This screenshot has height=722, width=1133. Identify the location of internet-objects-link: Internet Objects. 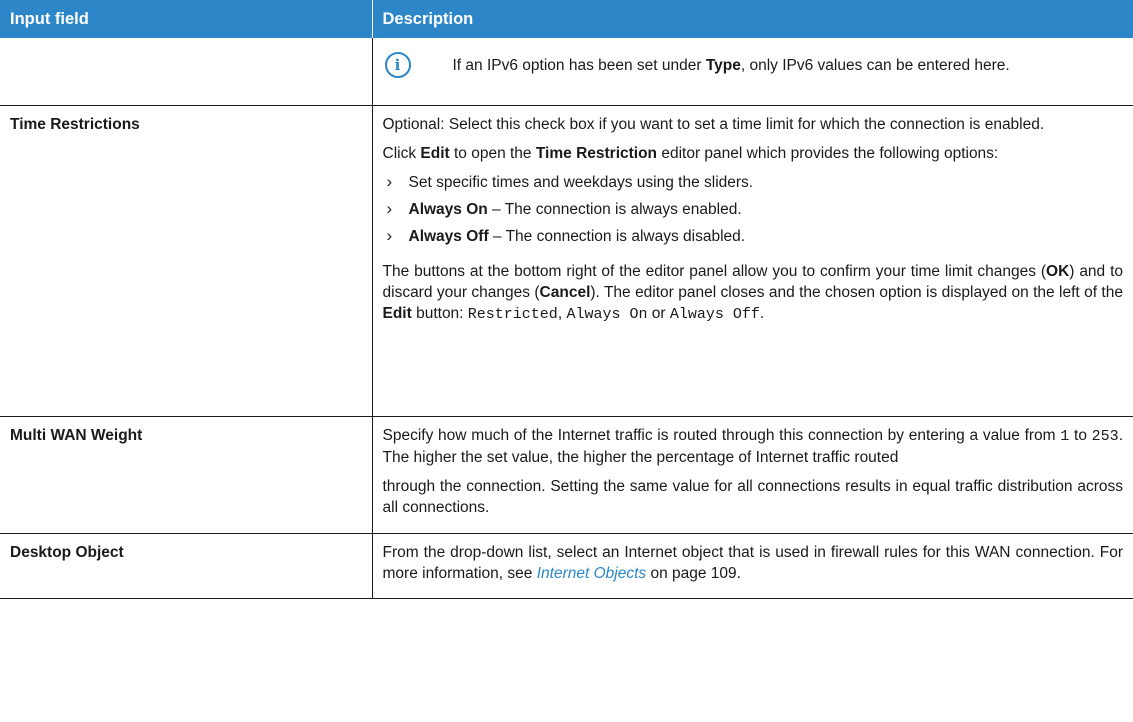
(591, 573).